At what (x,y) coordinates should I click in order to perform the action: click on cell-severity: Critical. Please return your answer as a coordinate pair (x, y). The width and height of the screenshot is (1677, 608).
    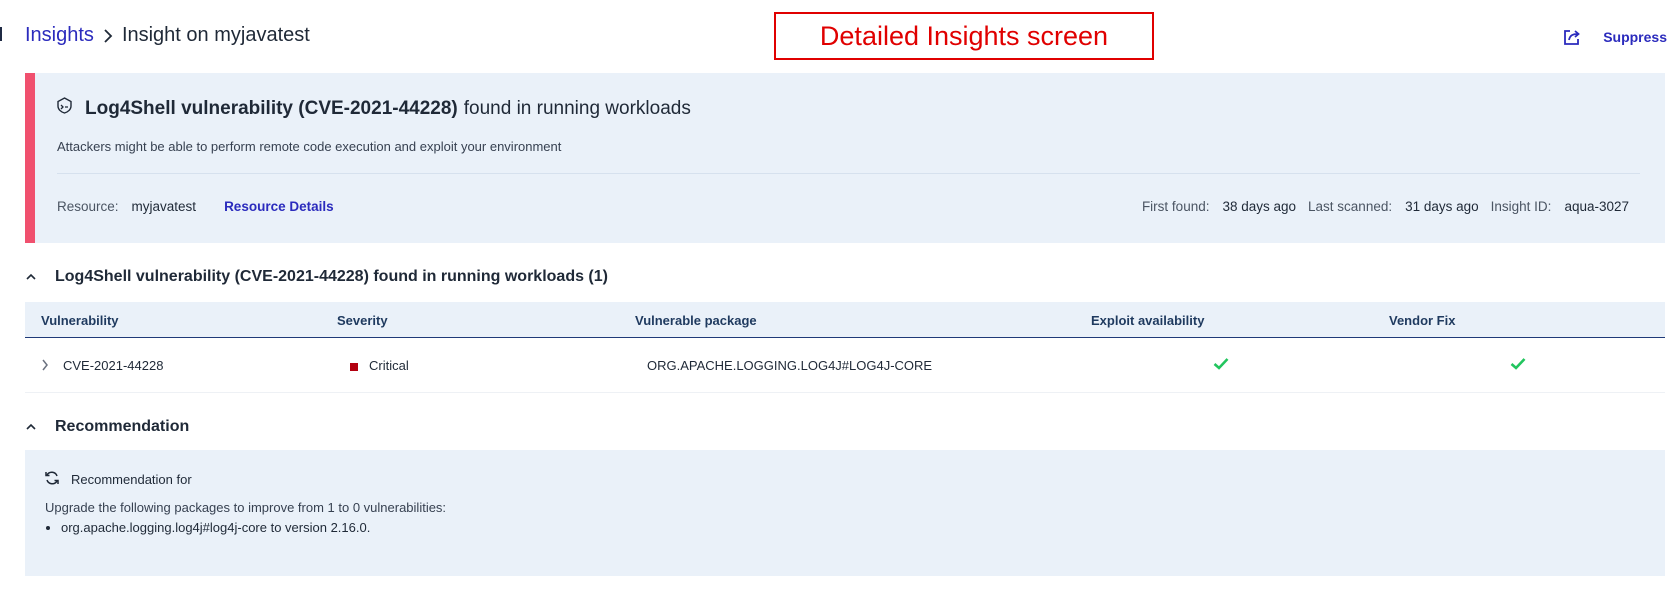
    Looking at the image, I should click on (379, 365).